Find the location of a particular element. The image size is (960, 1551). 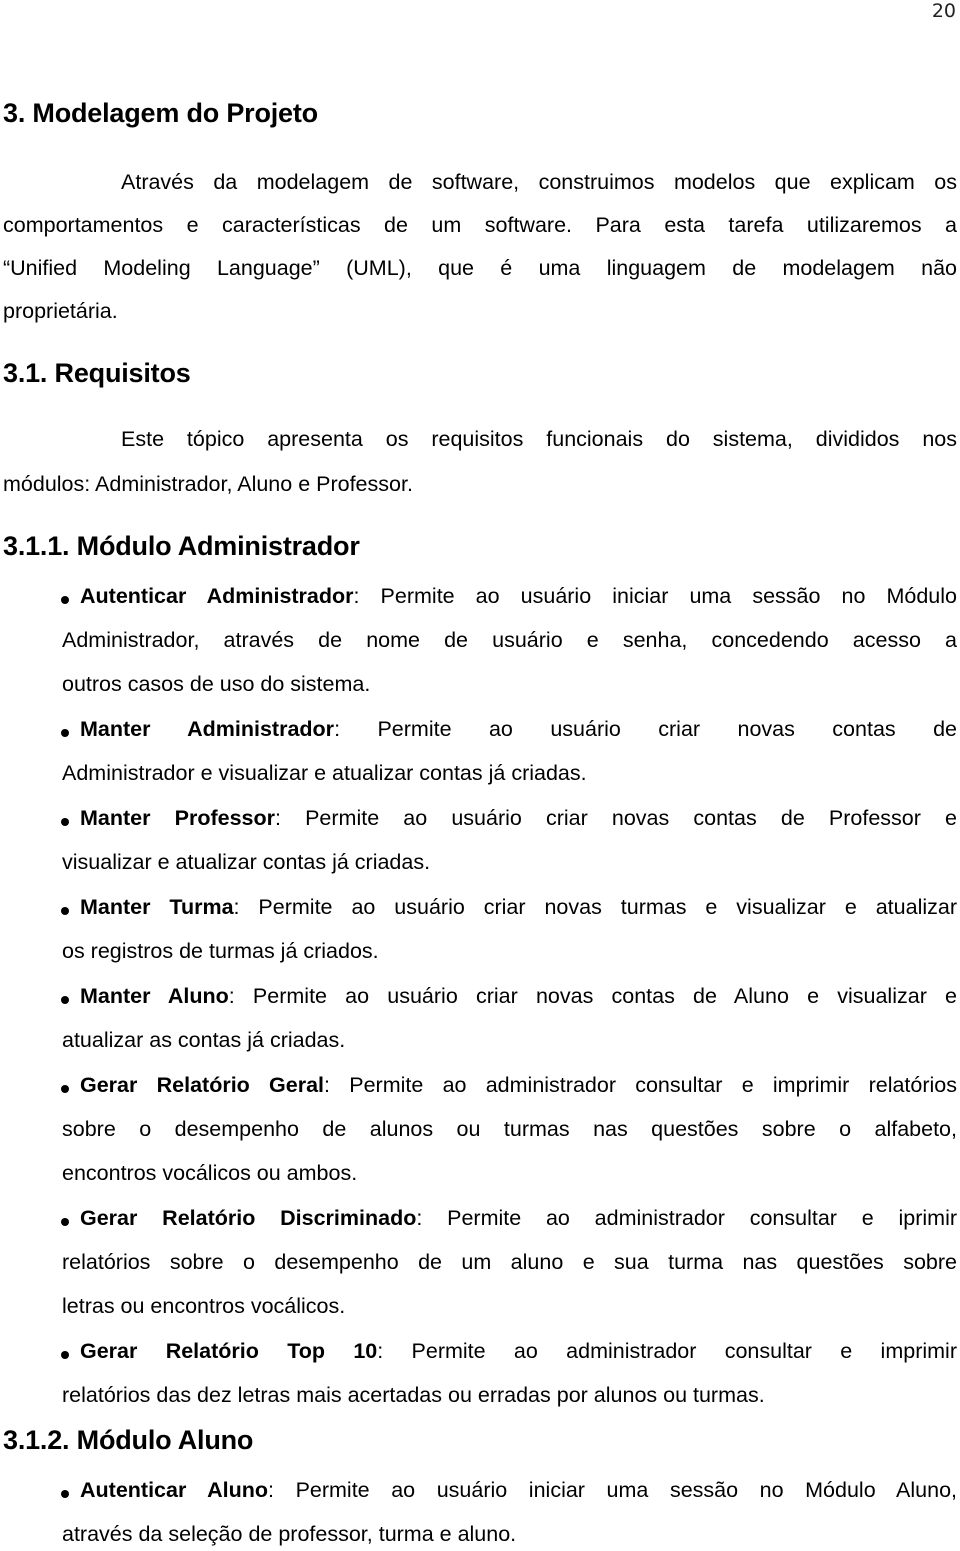

requirement-term: Manter Professor is located at coordinates (177, 818).